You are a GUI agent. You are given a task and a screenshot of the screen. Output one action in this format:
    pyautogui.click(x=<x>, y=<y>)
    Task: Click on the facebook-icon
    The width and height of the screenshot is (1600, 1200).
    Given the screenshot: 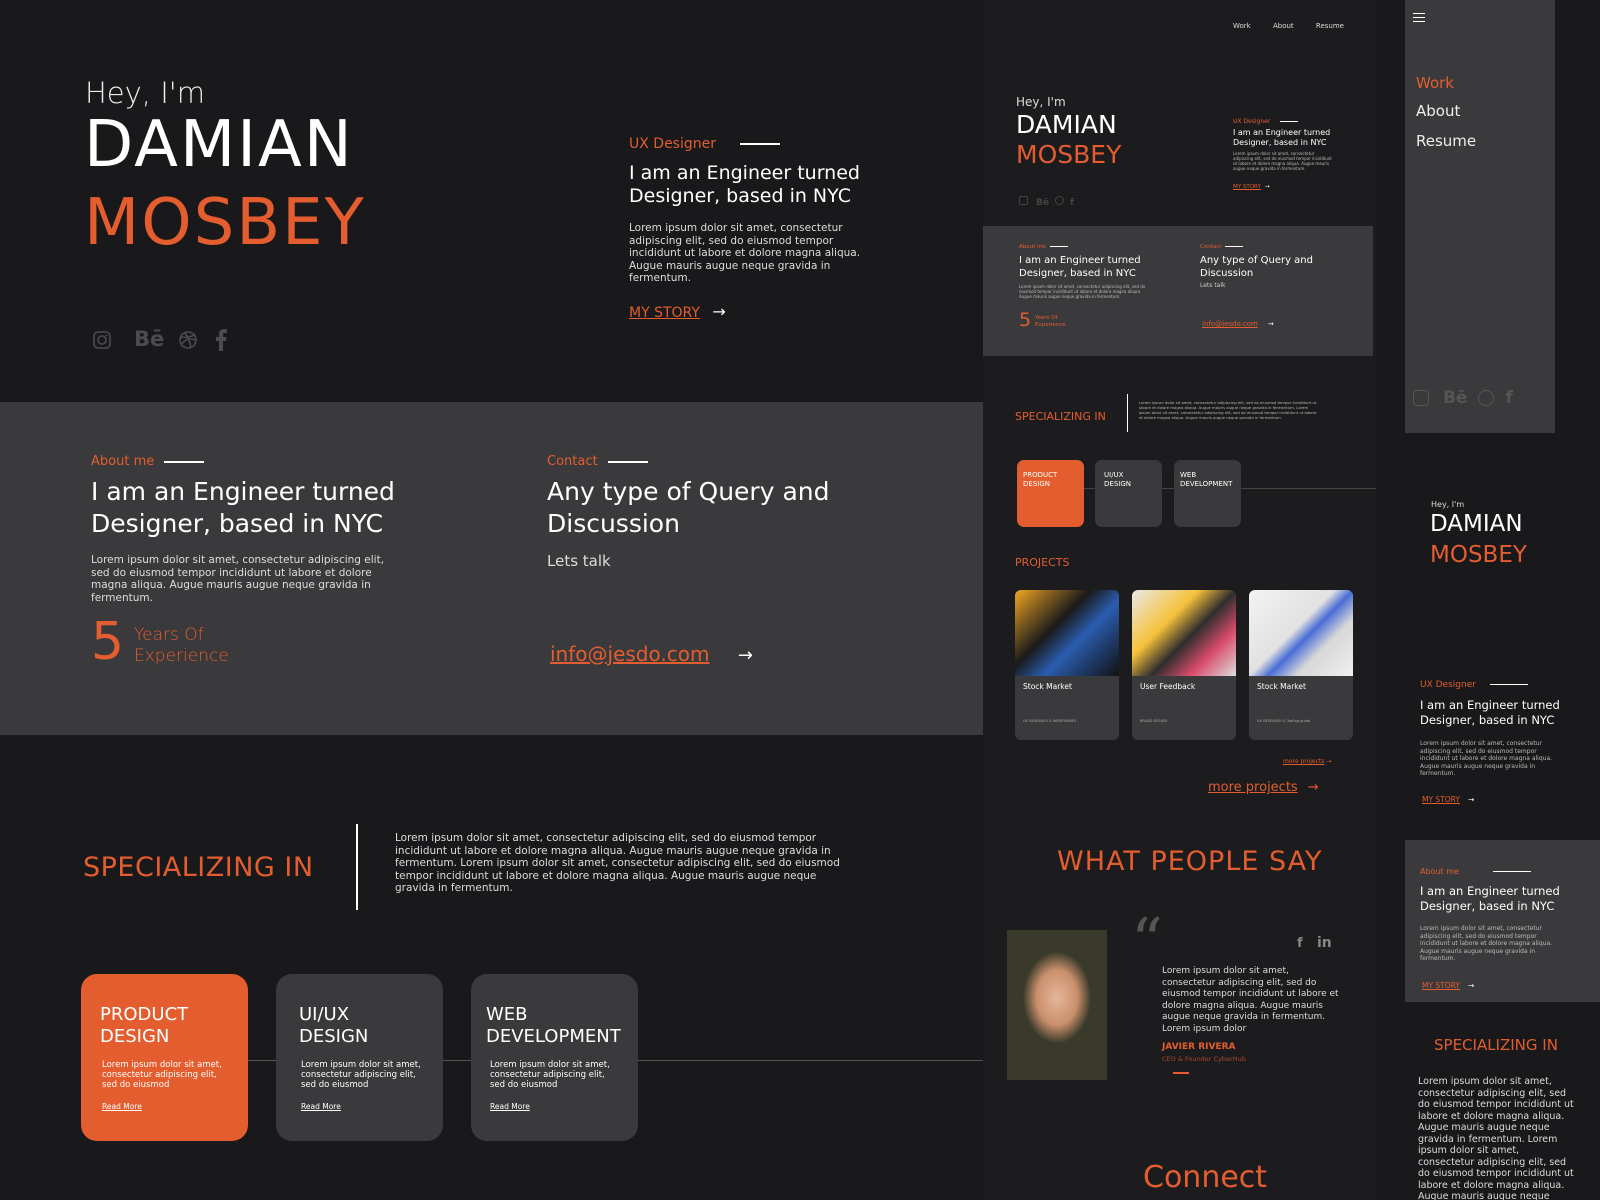 What is the action you would take?
    pyautogui.click(x=221, y=340)
    